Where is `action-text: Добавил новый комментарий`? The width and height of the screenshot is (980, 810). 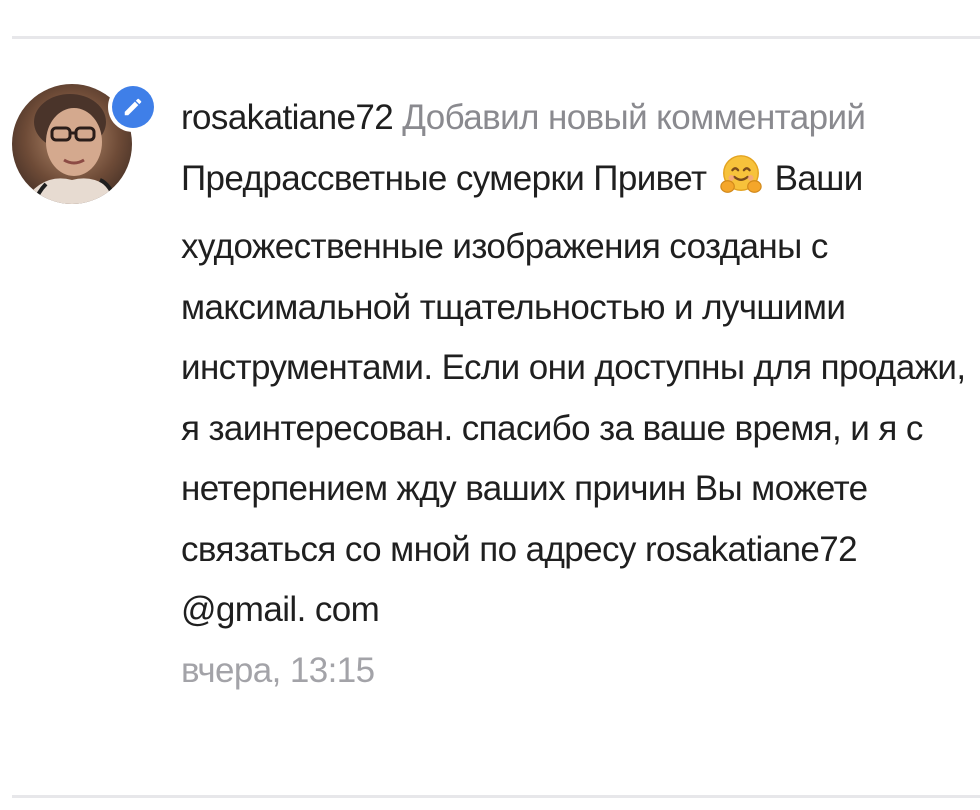
action-text: Добавил новый комментарий is located at coordinates (634, 117).